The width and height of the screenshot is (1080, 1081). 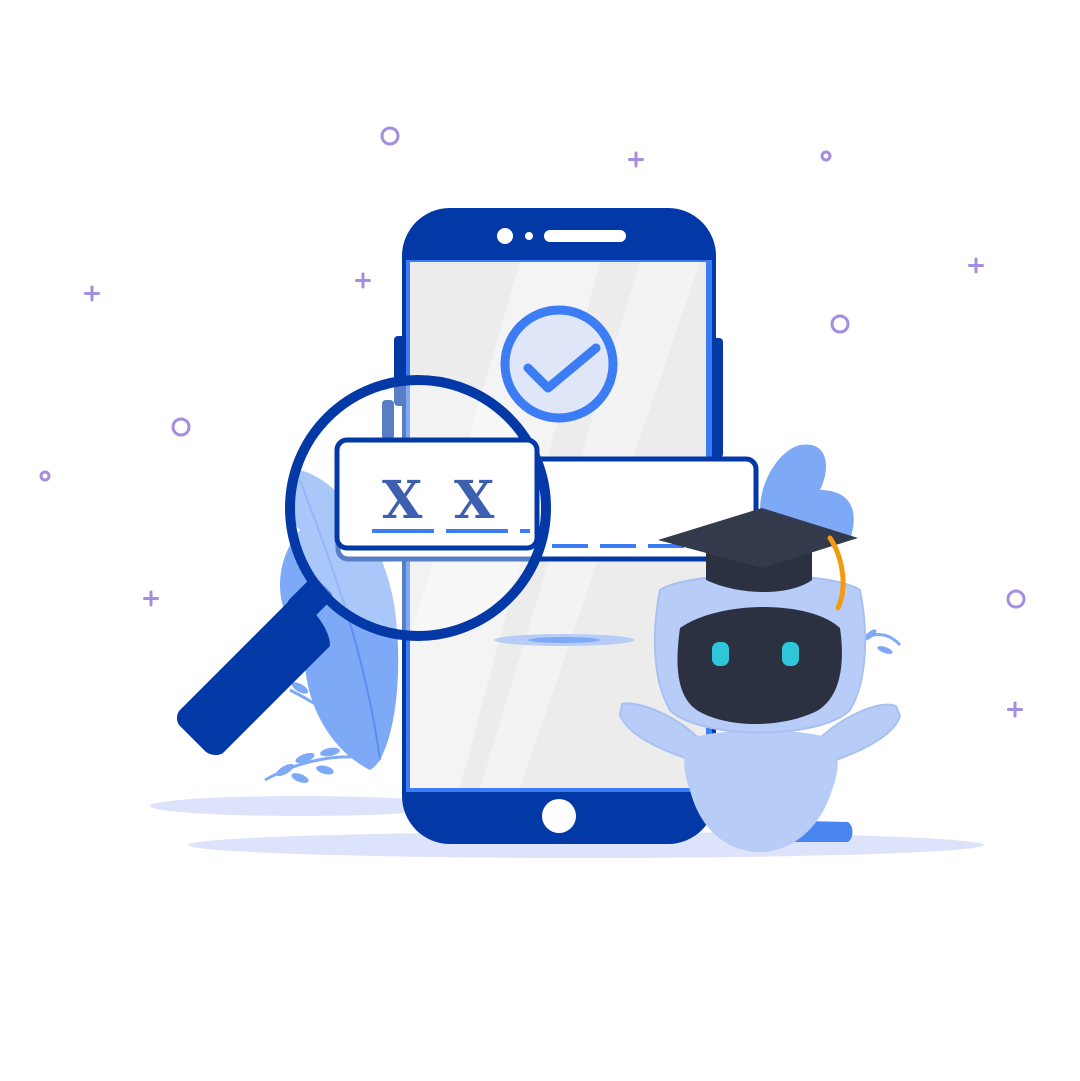 What do you see at coordinates (585, 236) in the screenshot?
I see `phone-speaker` at bounding box center [585, 236].